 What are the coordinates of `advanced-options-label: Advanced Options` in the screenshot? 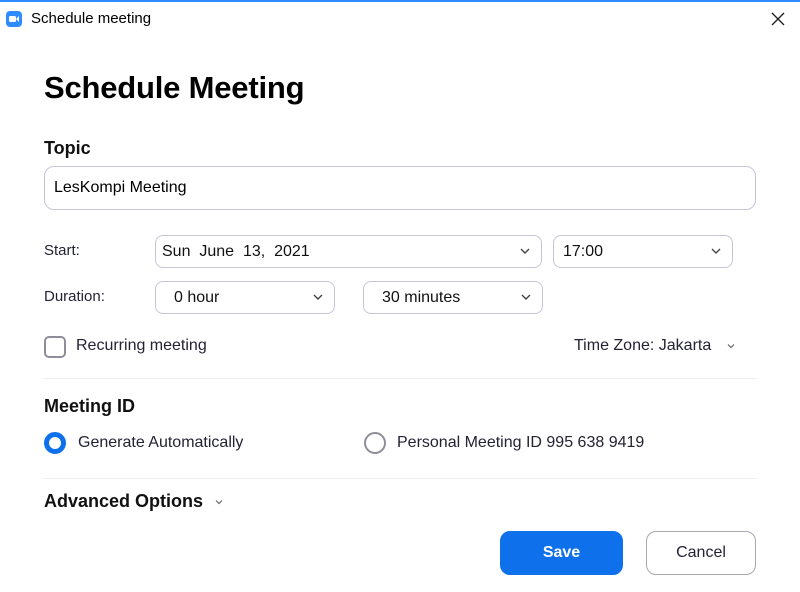 It's located at (124, 501).